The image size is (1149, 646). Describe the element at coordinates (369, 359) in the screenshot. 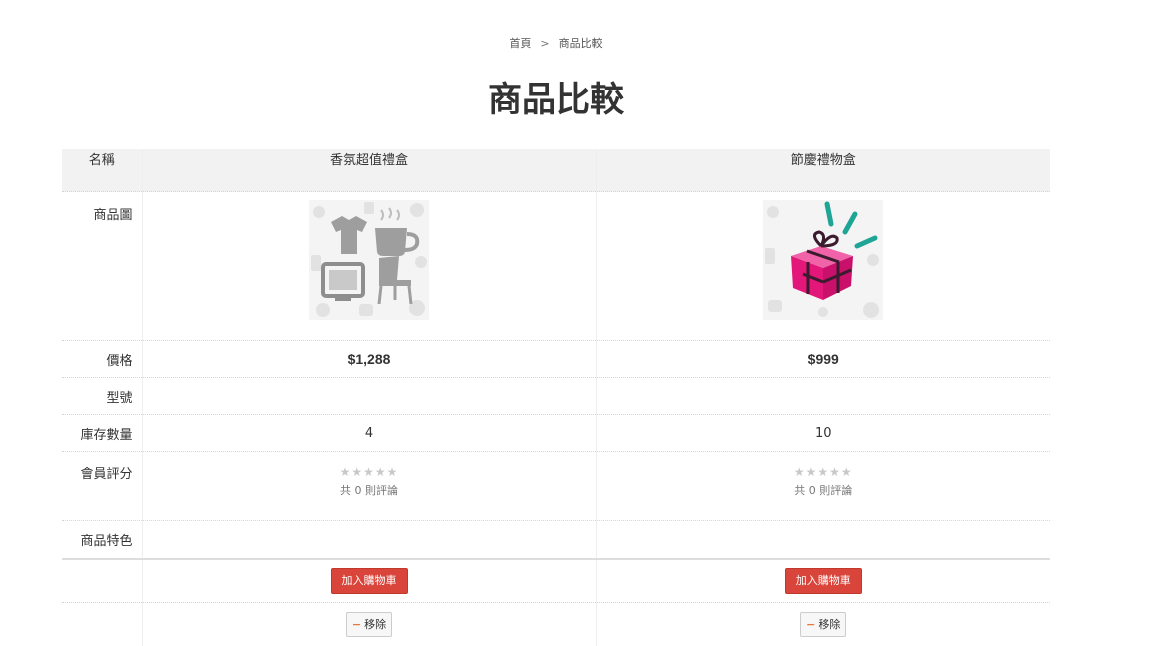

I see `product-price: $1,288` at that location.